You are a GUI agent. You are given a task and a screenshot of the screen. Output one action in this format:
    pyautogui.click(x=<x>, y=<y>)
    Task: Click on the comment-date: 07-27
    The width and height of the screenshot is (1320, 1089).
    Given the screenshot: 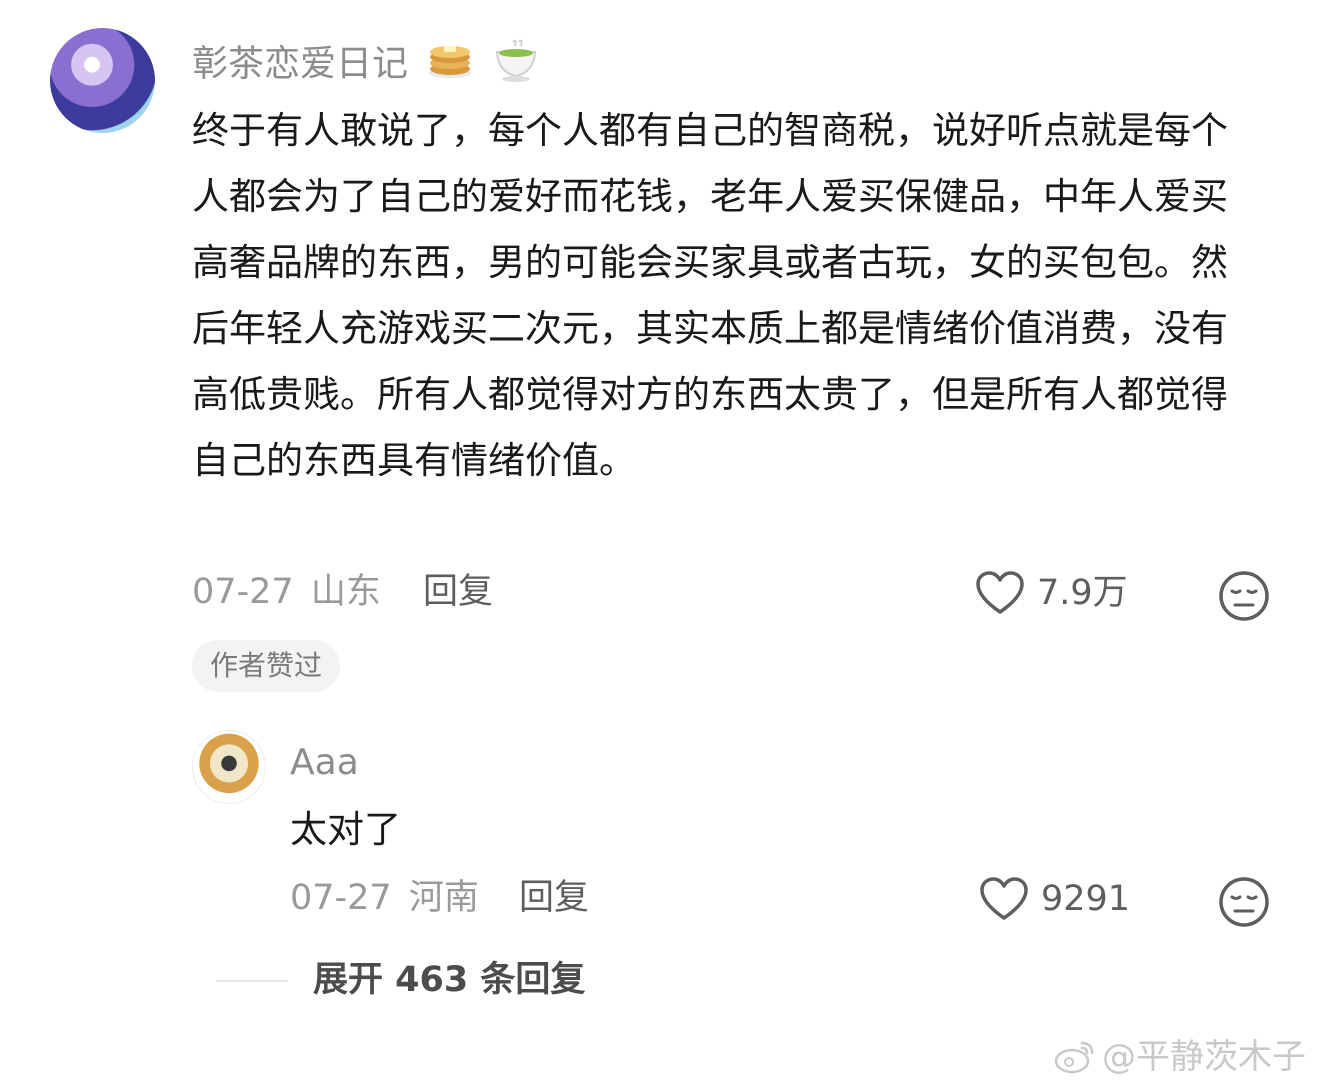 What is the action you would take?
    pyautogui.click(x=243, y=592)
    